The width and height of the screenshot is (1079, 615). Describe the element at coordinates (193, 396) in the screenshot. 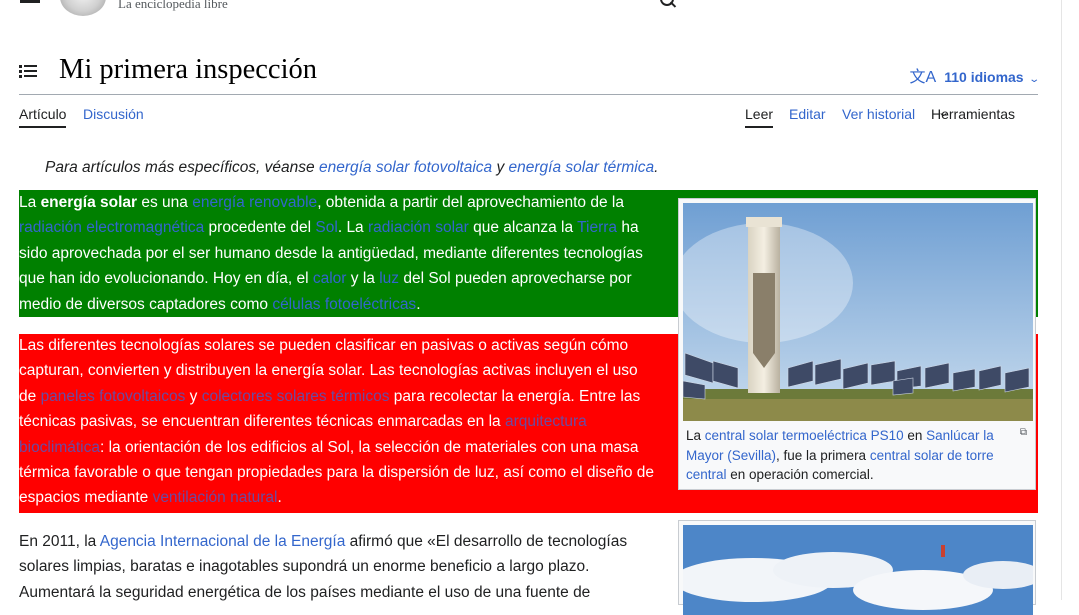

I see `text-run: y` at that location.